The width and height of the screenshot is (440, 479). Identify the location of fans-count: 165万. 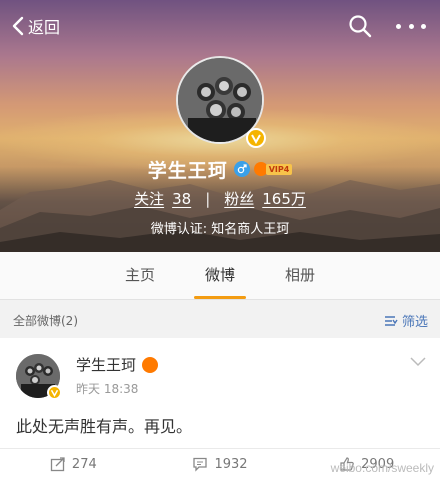
(284, 199).